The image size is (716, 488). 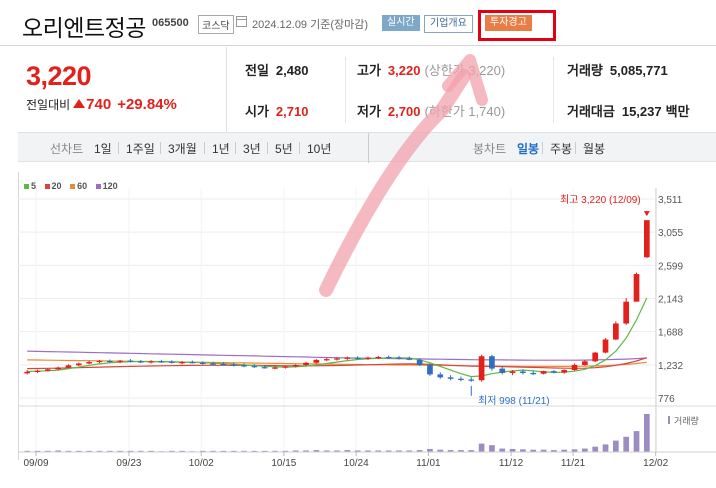 I want to click on stat-label: 거래대금, so click(x=591, y=111).